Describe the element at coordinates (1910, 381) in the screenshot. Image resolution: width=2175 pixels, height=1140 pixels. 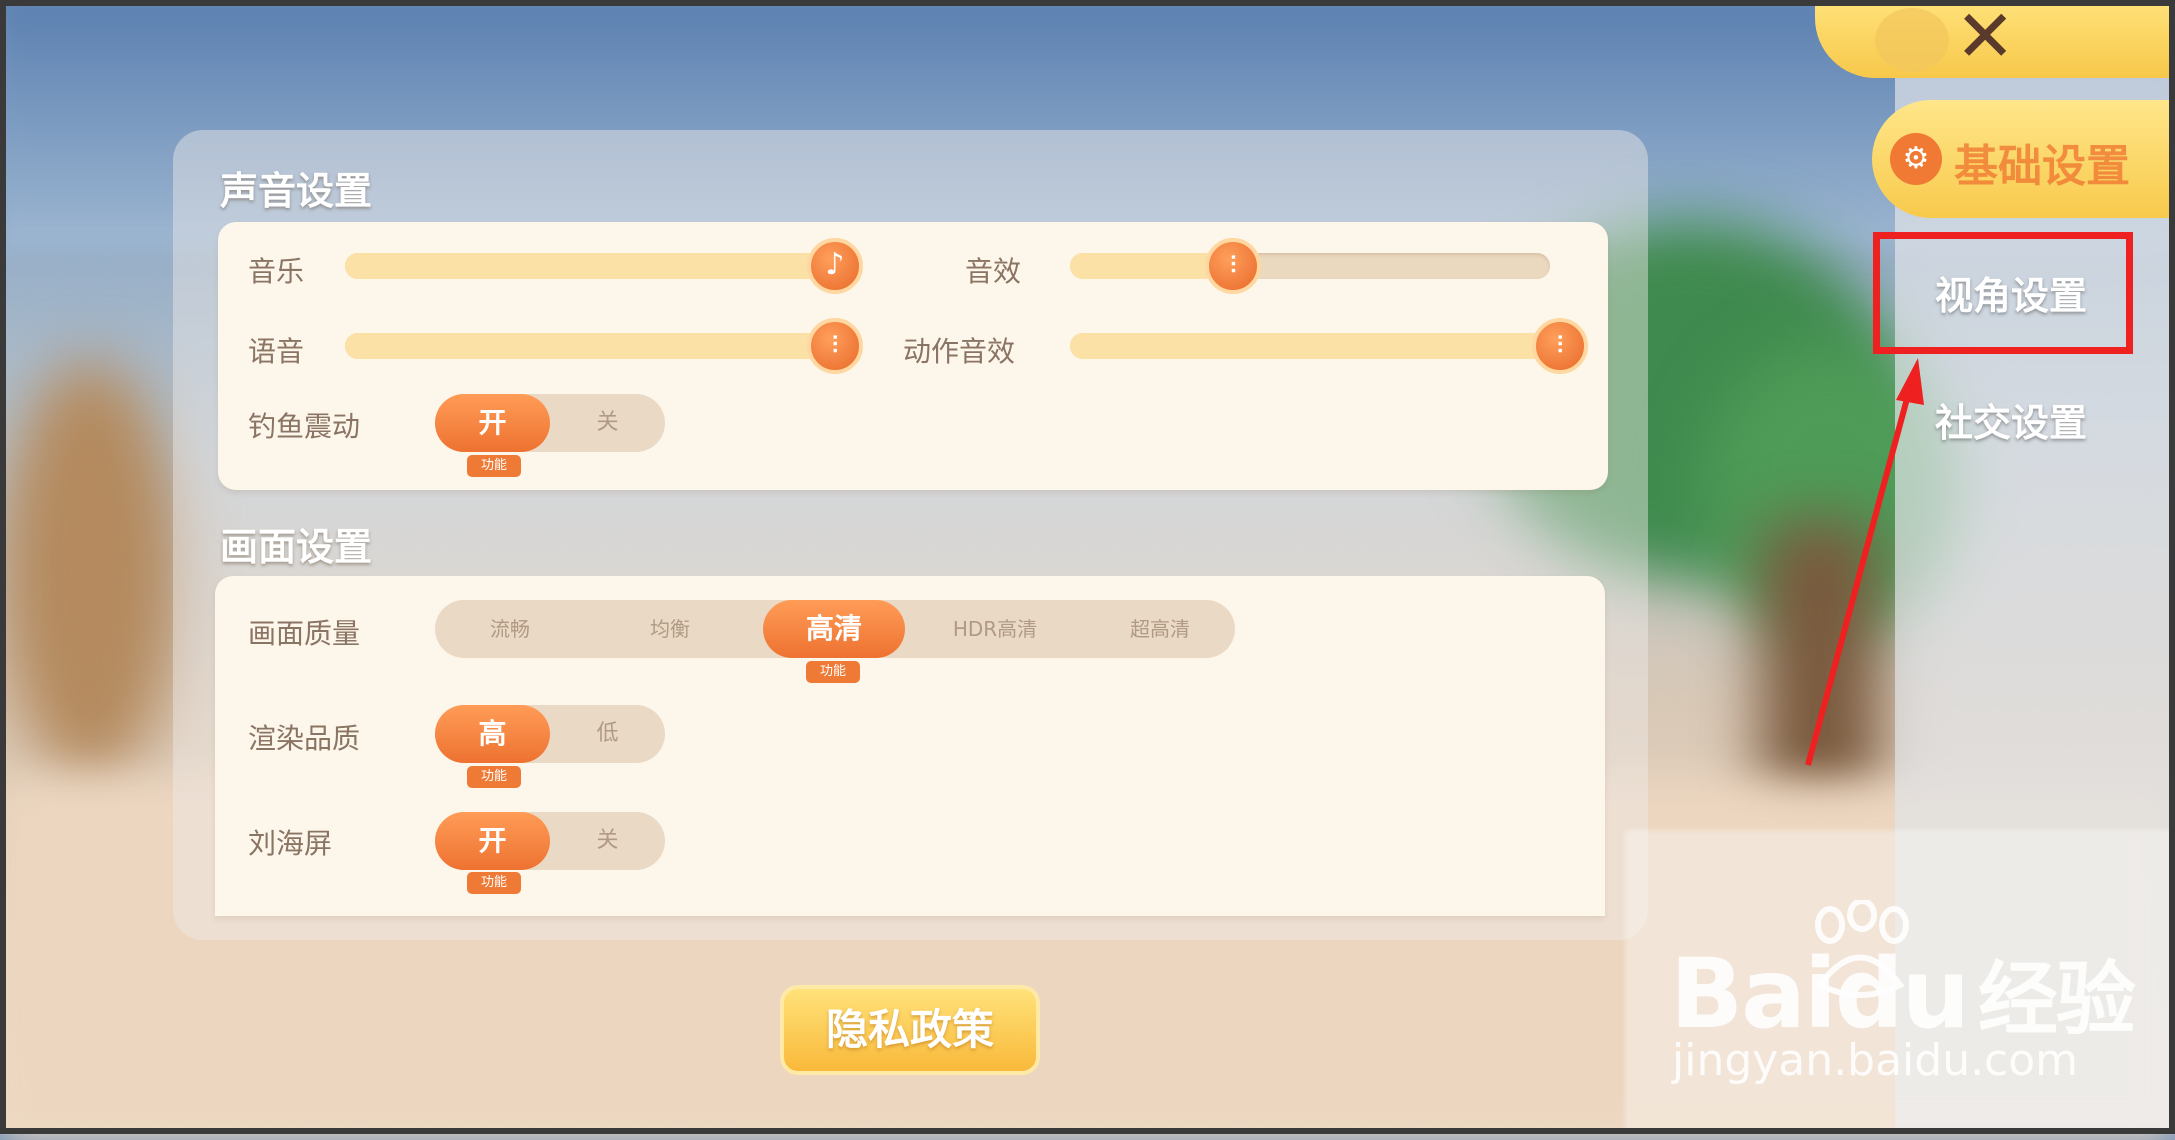
I see `arrow-head` at that location.